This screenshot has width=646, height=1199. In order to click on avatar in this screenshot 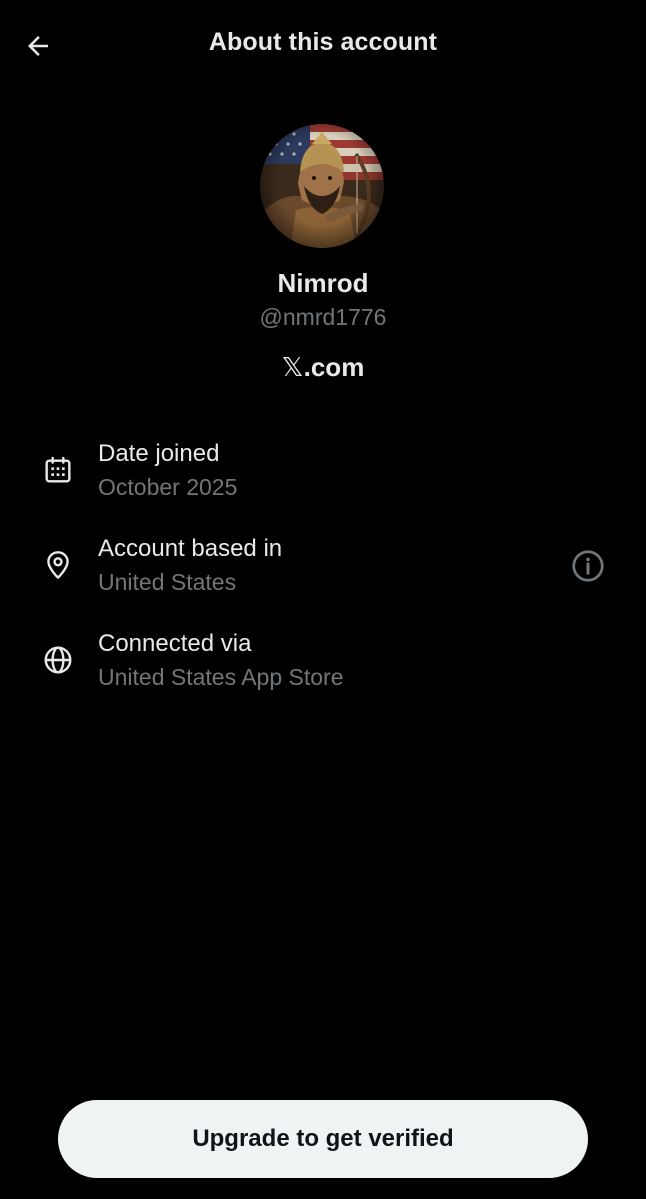, I will do `click(322, 186)`.